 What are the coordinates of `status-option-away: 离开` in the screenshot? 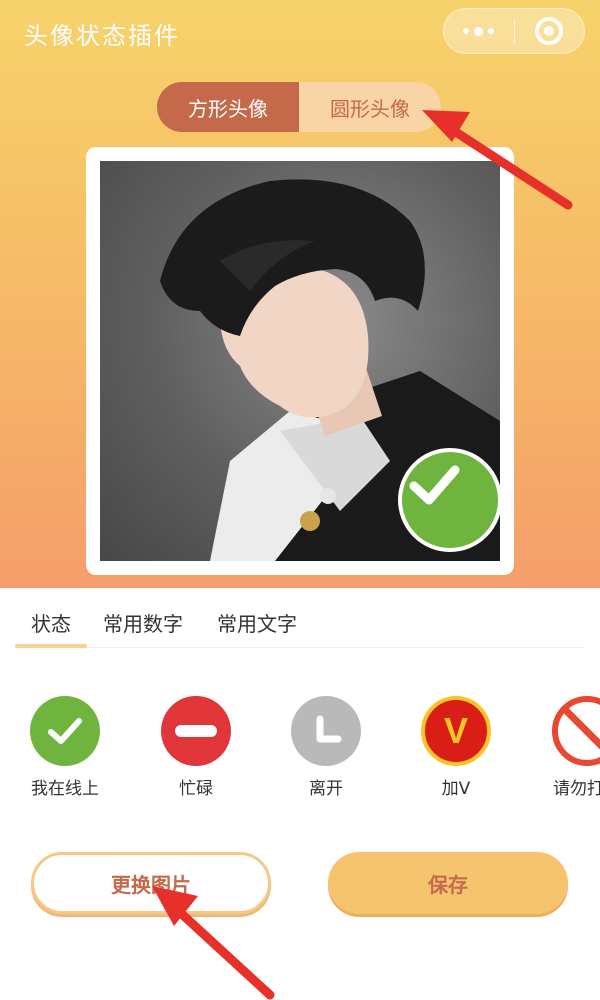 It's located at (326, 747).